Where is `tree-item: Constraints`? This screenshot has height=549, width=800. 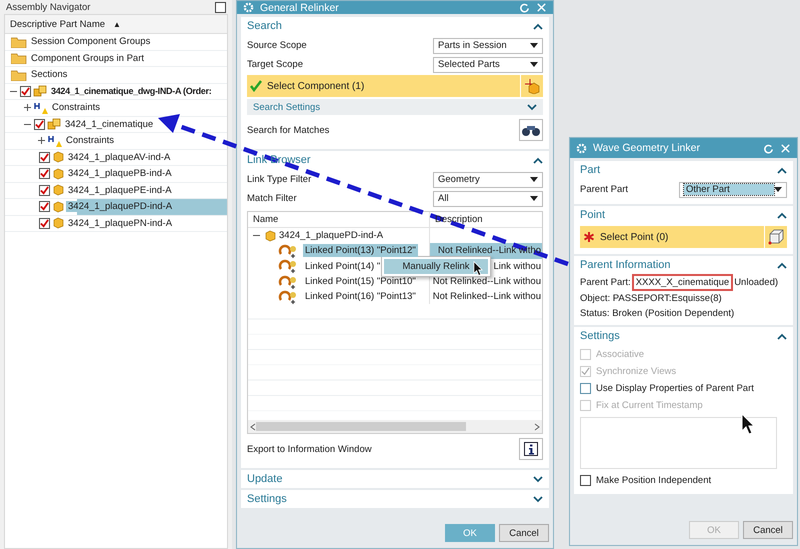
tree-item: Constraints is located at coordinates (116, 141).